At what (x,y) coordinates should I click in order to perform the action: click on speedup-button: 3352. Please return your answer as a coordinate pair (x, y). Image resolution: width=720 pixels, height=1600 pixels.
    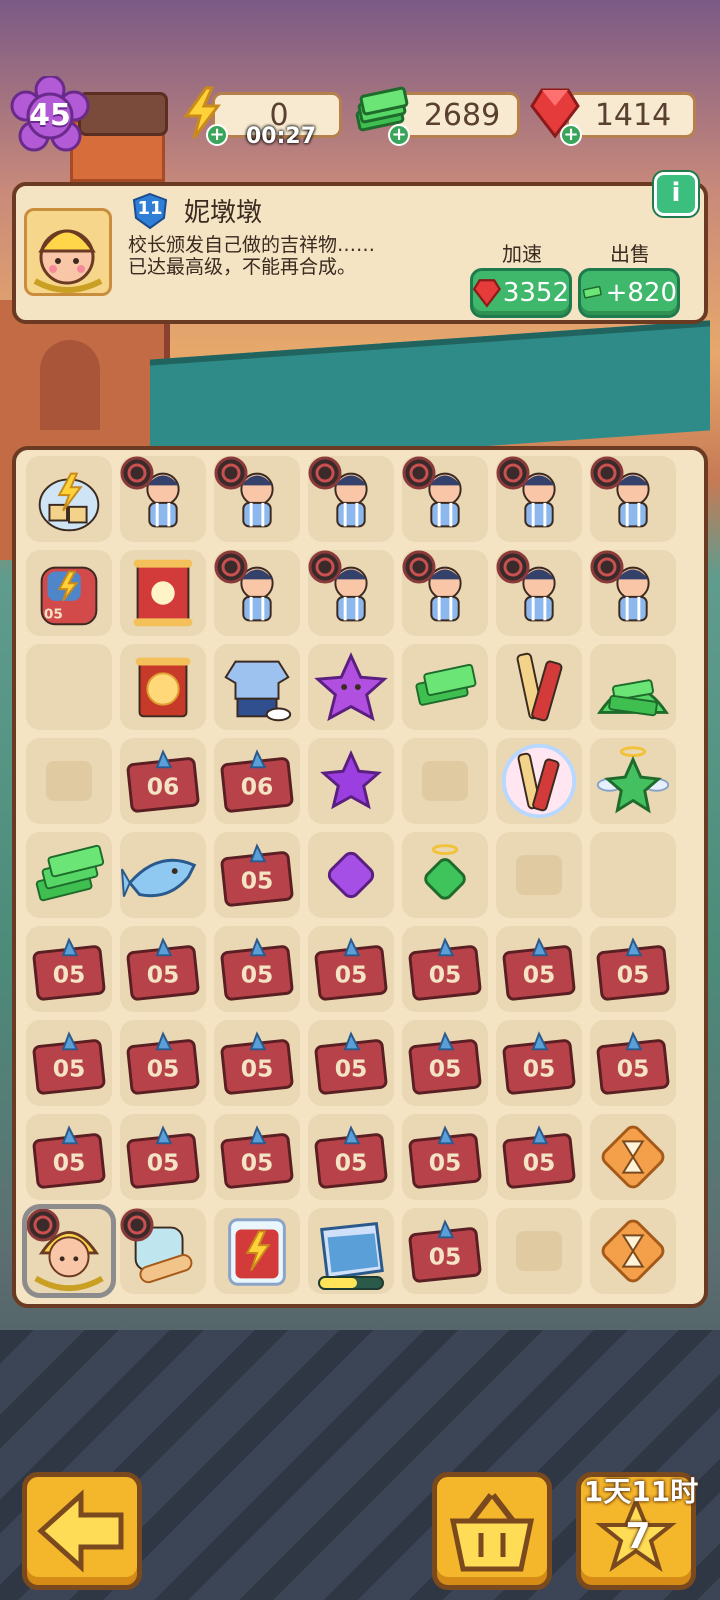
    Looking at the image, I should click on (521, 293).